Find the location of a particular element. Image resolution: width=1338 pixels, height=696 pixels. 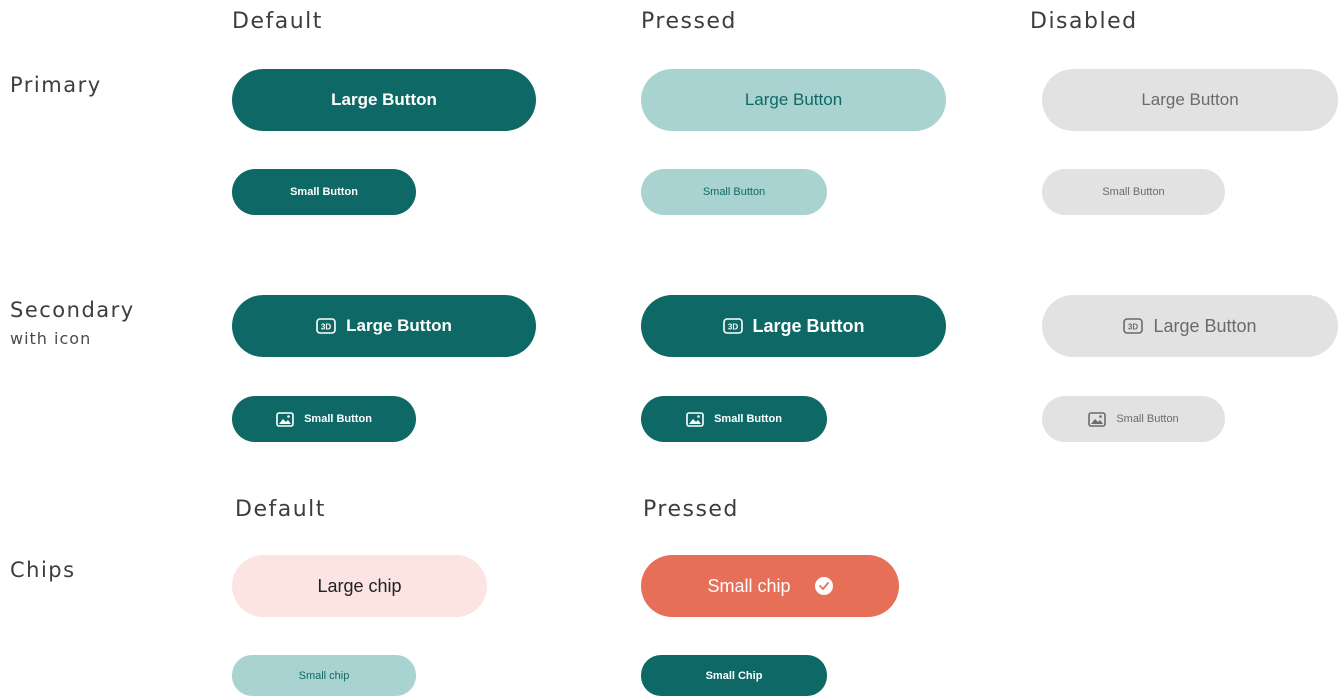

primary-large-button-disabled: Large Button is located at coordinates (1190, 100).